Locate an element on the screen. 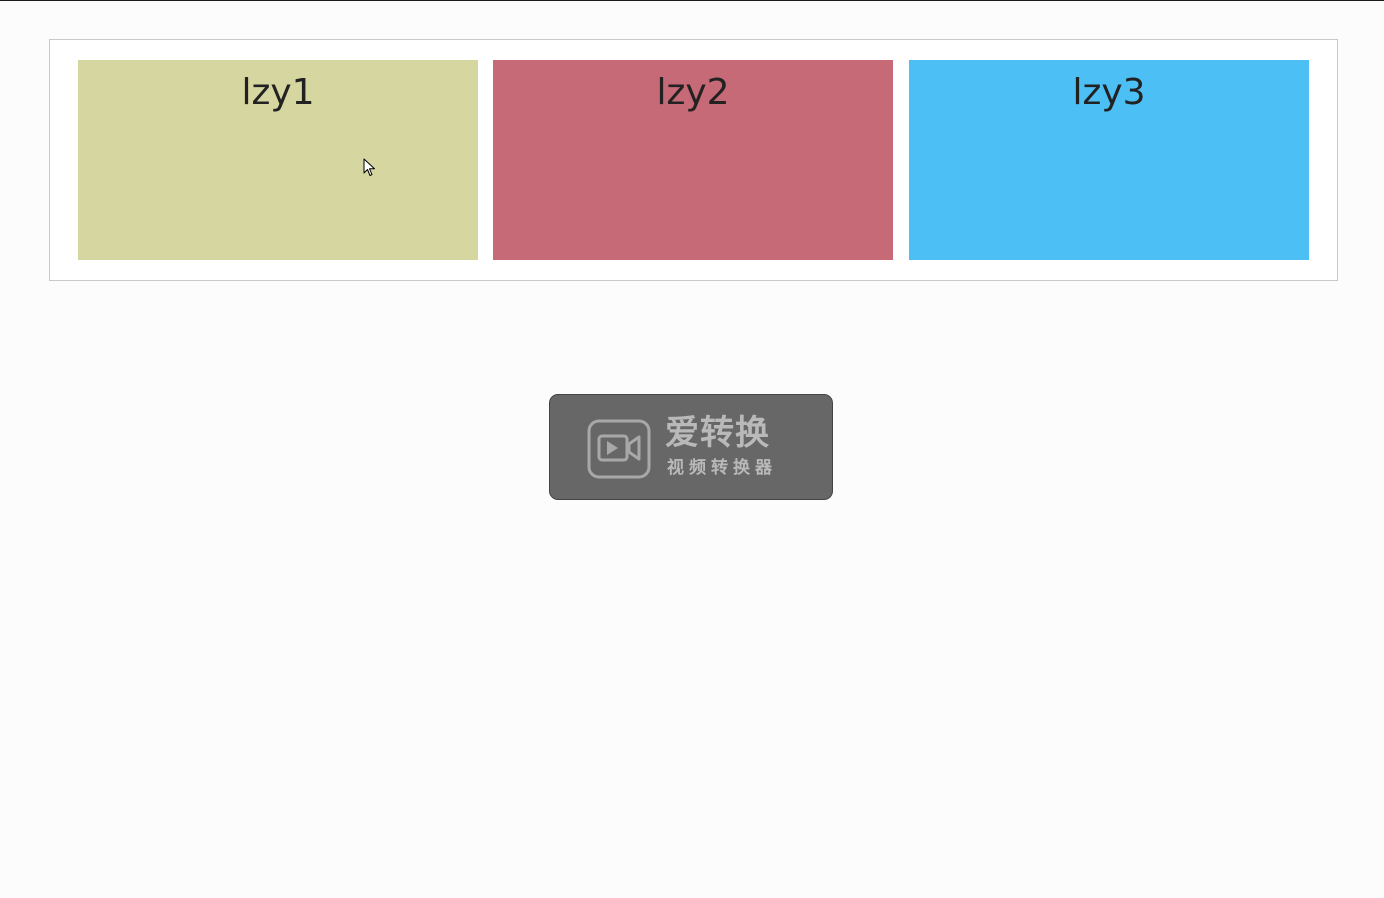 The width and height of the screenshot is (1384, 898). top-border-line is located at coordinates (692, 0).